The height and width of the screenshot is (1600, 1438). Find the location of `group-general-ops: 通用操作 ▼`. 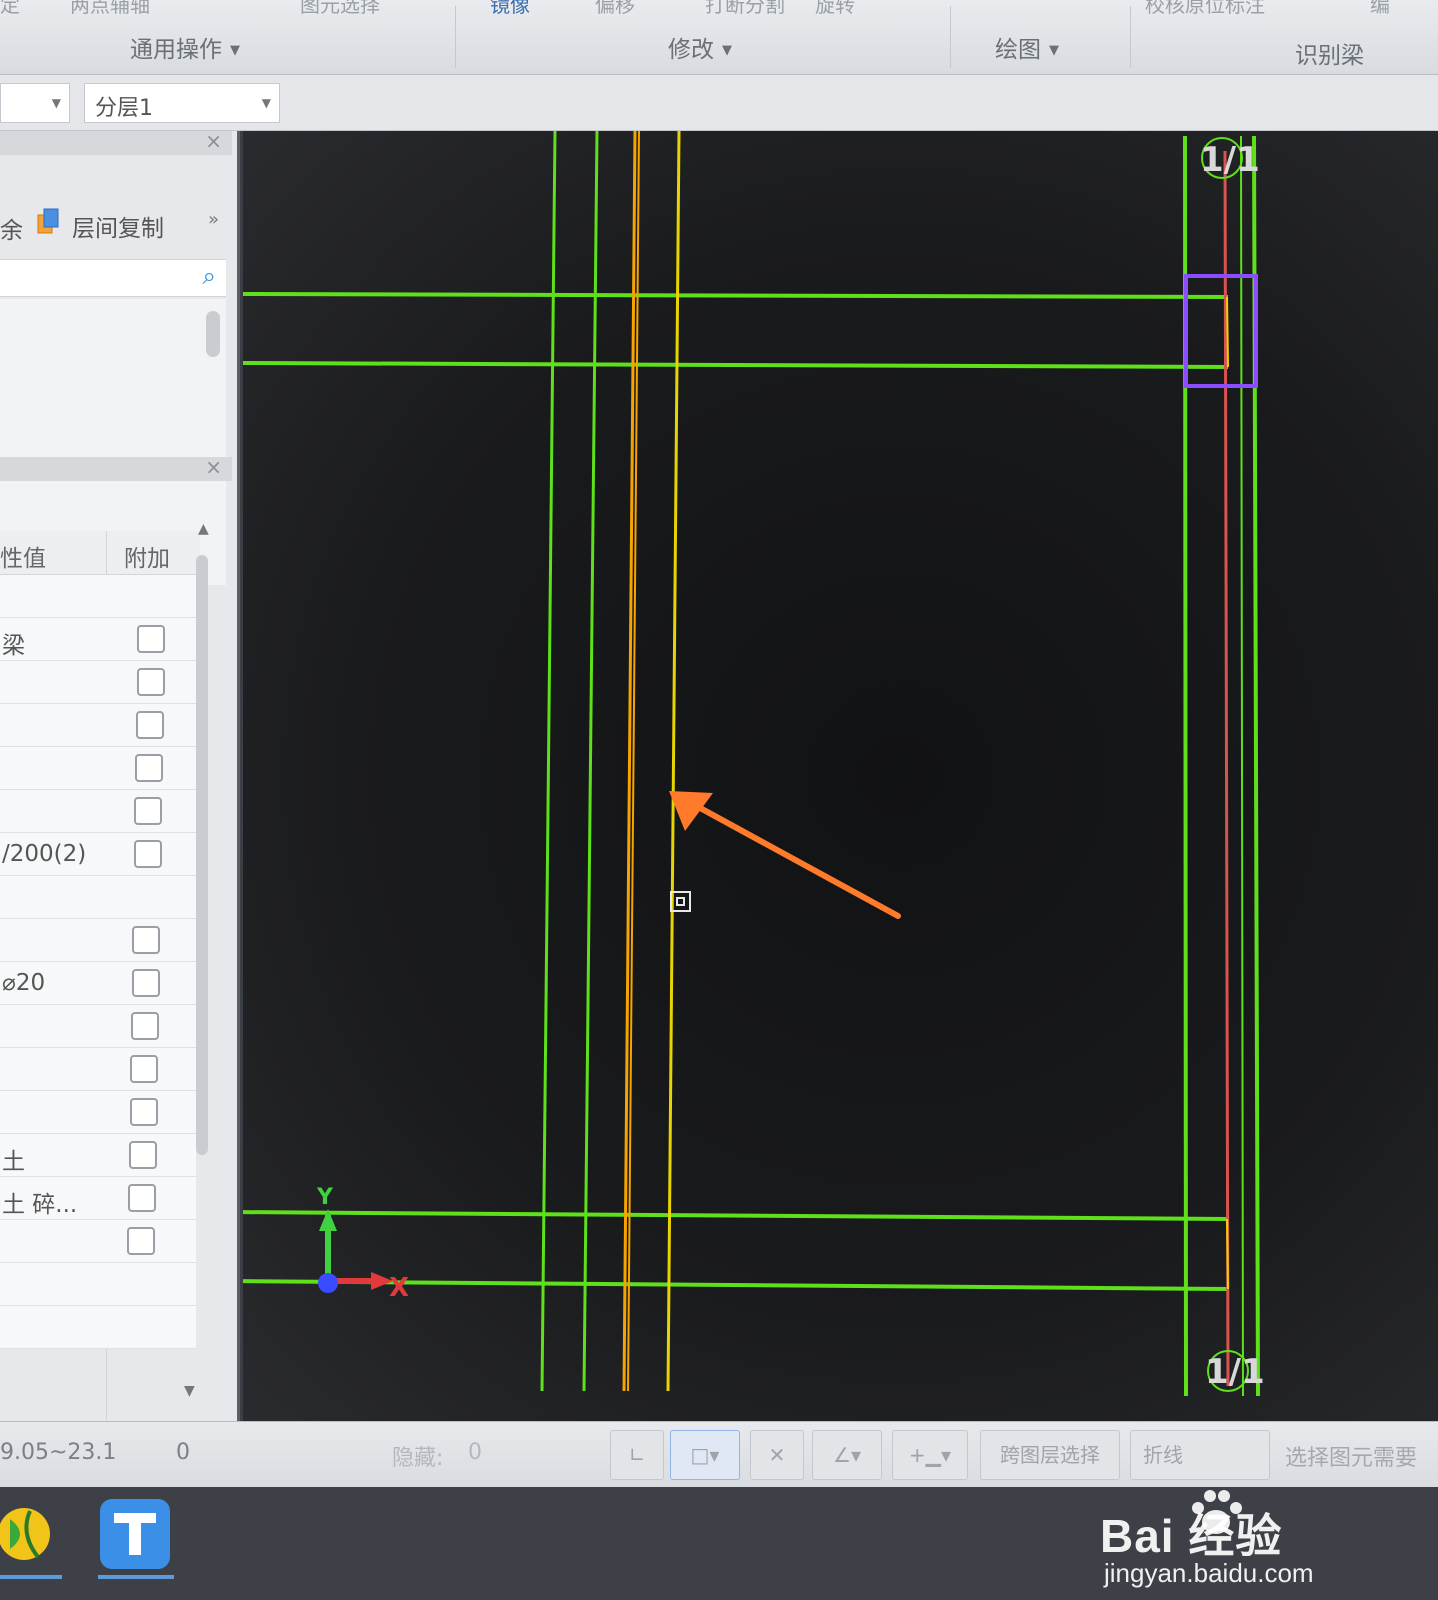

group-general-ops: 通用操作 ▼ is located at coordinates (185, 47).